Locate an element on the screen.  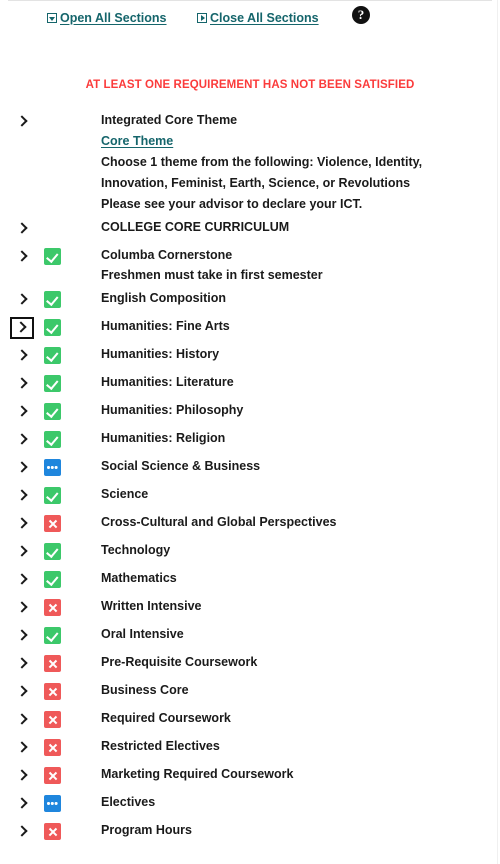
requirement-title: Social Science & Business is located at coordinates (291, 466).